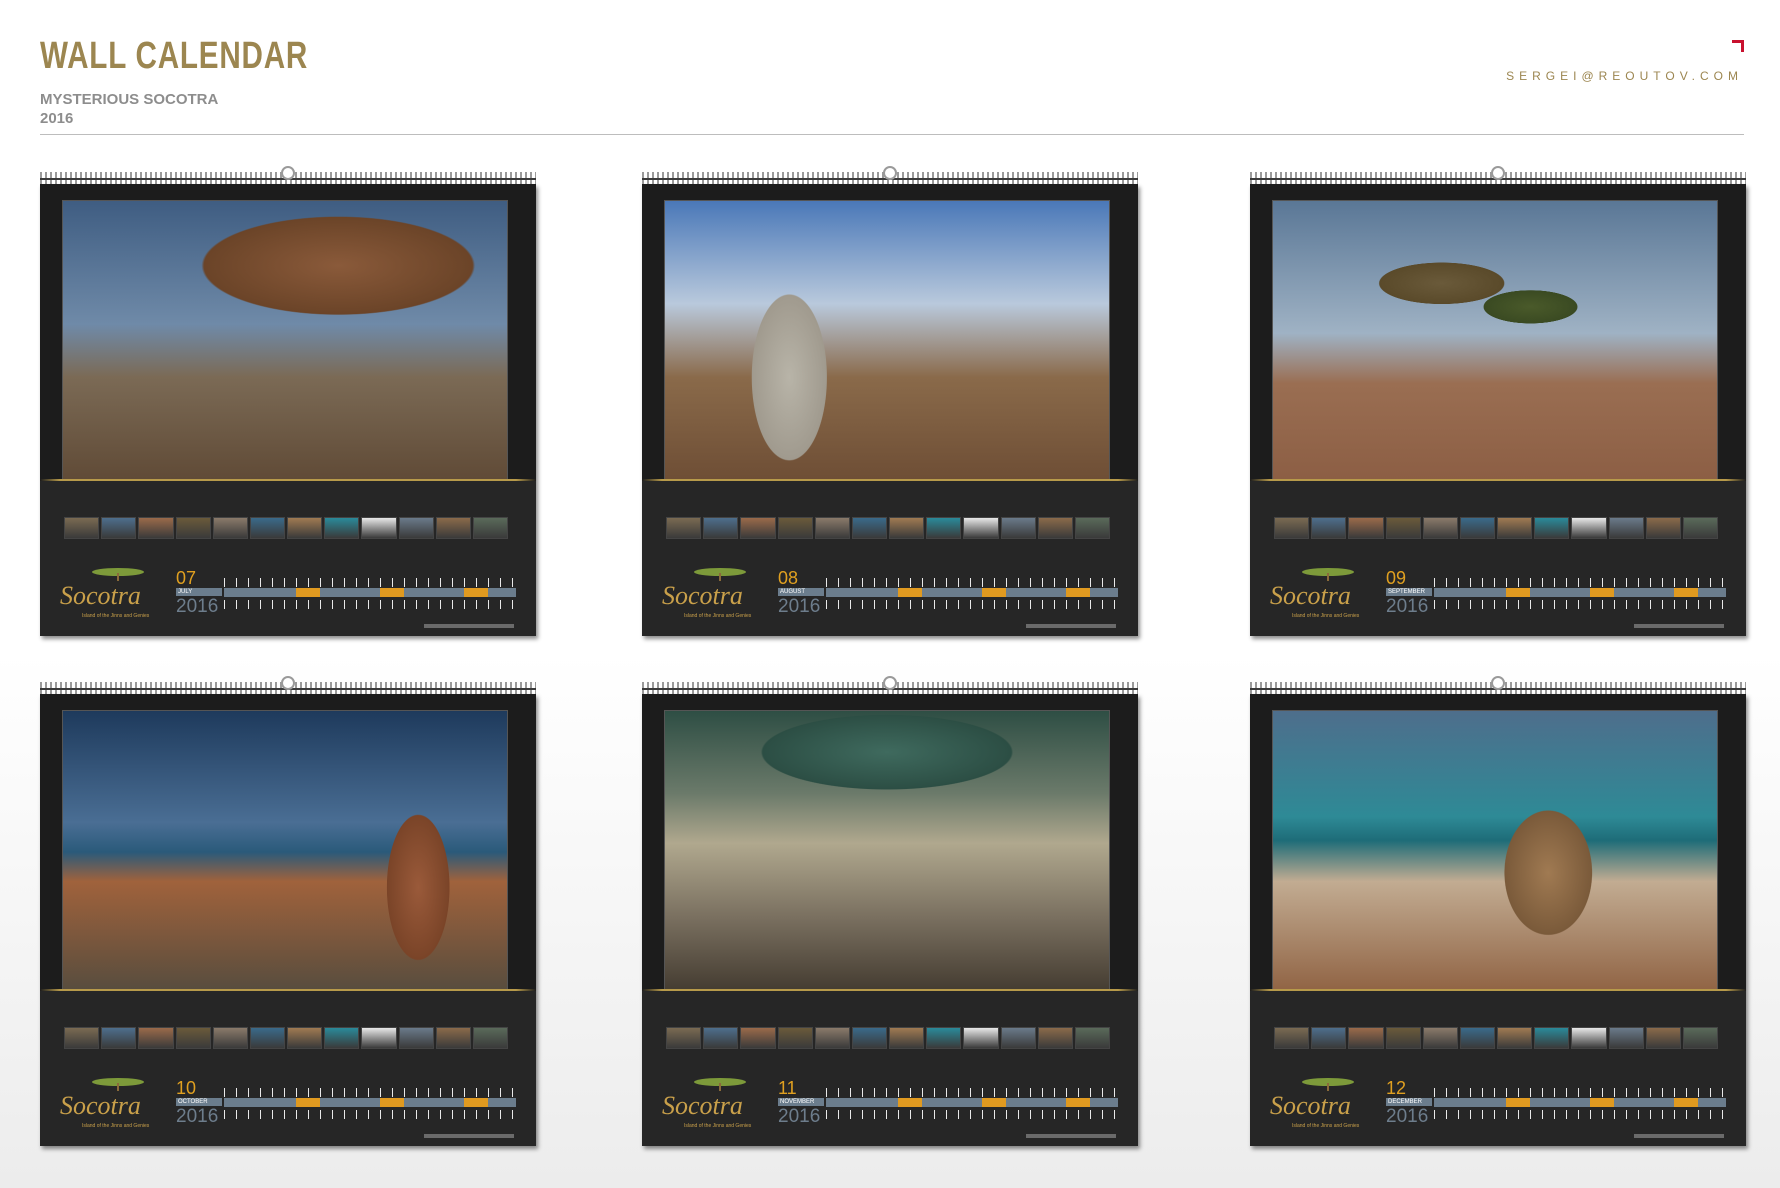 This screenshot has width=1780, height=1188. What do you see at coordinates (890, 683) in the screenshot?
I see `hanger-hook-icon` at bounding box center [890, 683].